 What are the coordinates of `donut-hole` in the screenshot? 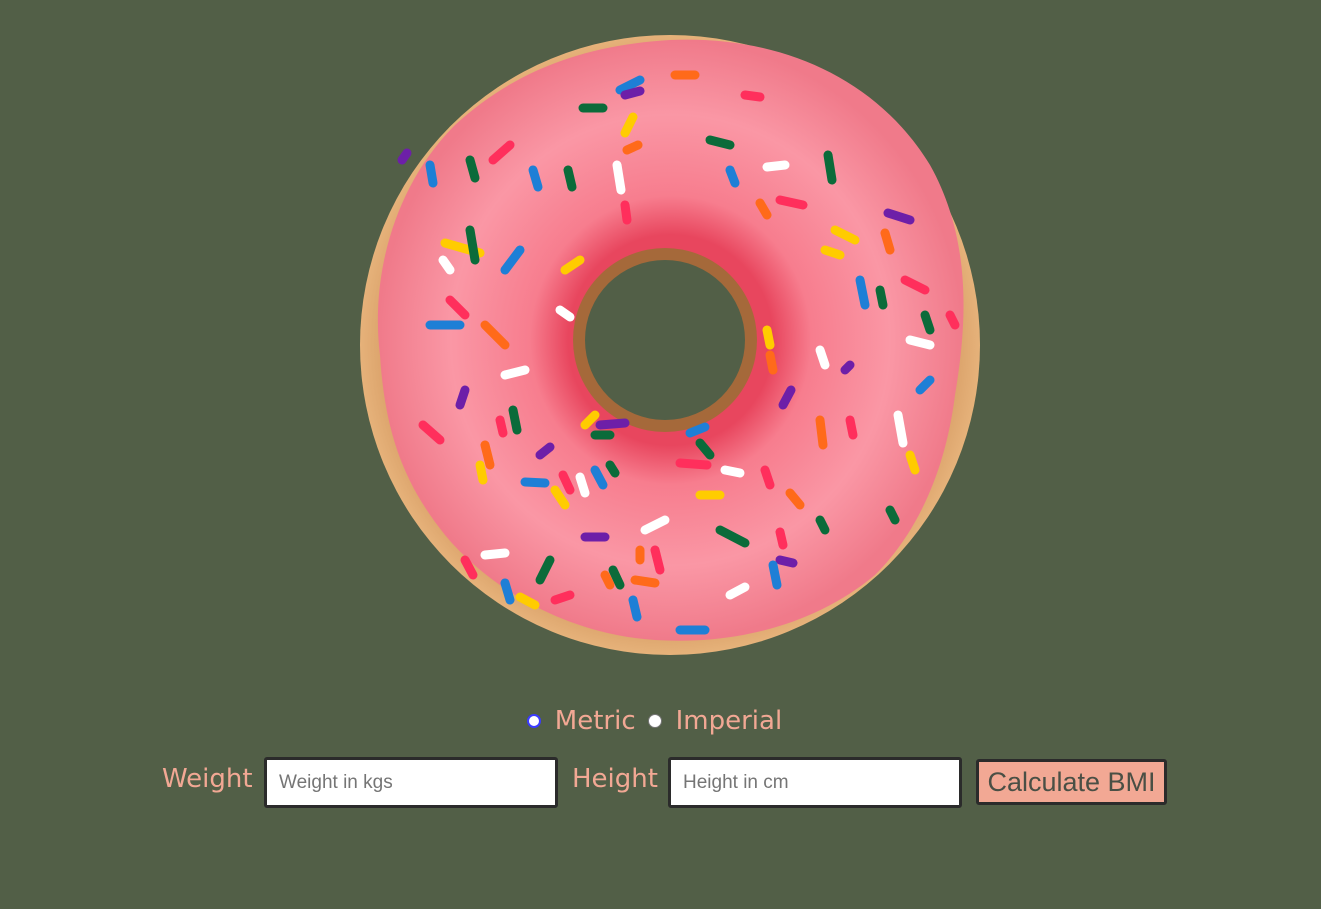 It's located at (665, 340).